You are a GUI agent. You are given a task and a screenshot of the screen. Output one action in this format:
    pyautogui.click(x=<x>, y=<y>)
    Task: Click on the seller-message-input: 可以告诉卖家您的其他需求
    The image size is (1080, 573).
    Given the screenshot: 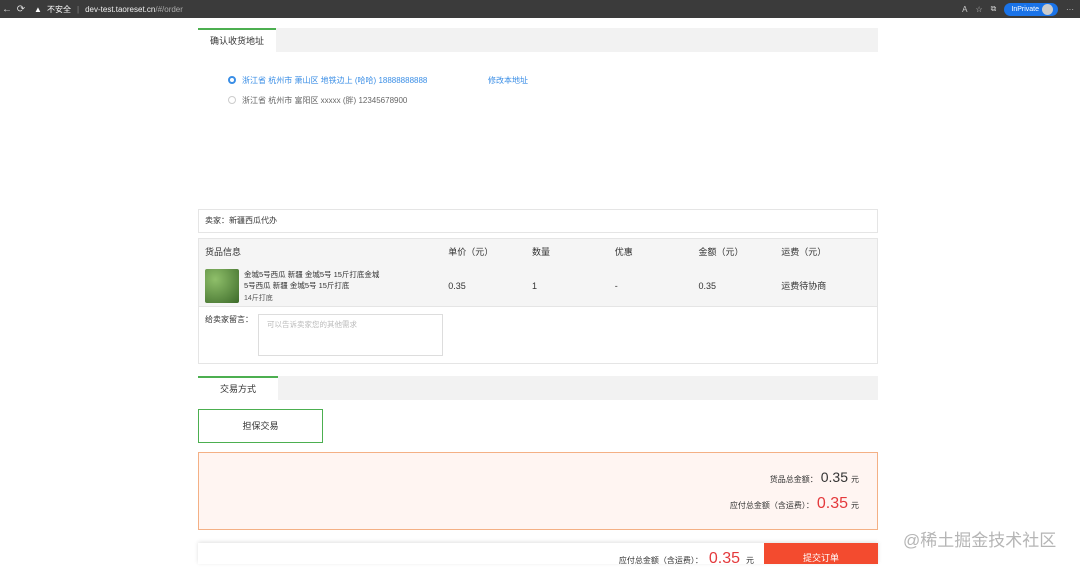 What is the action you would take?
    pyautogui.click(x=350, y=335)
    